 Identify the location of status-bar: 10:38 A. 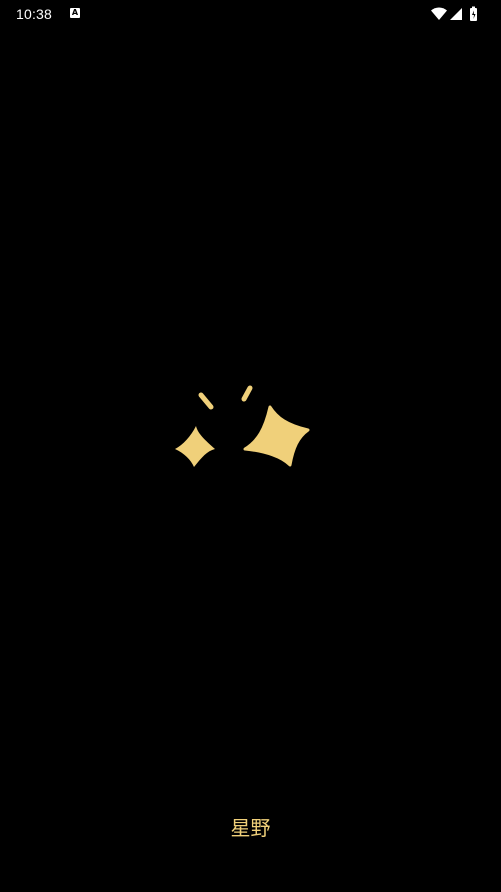
(250, 15).